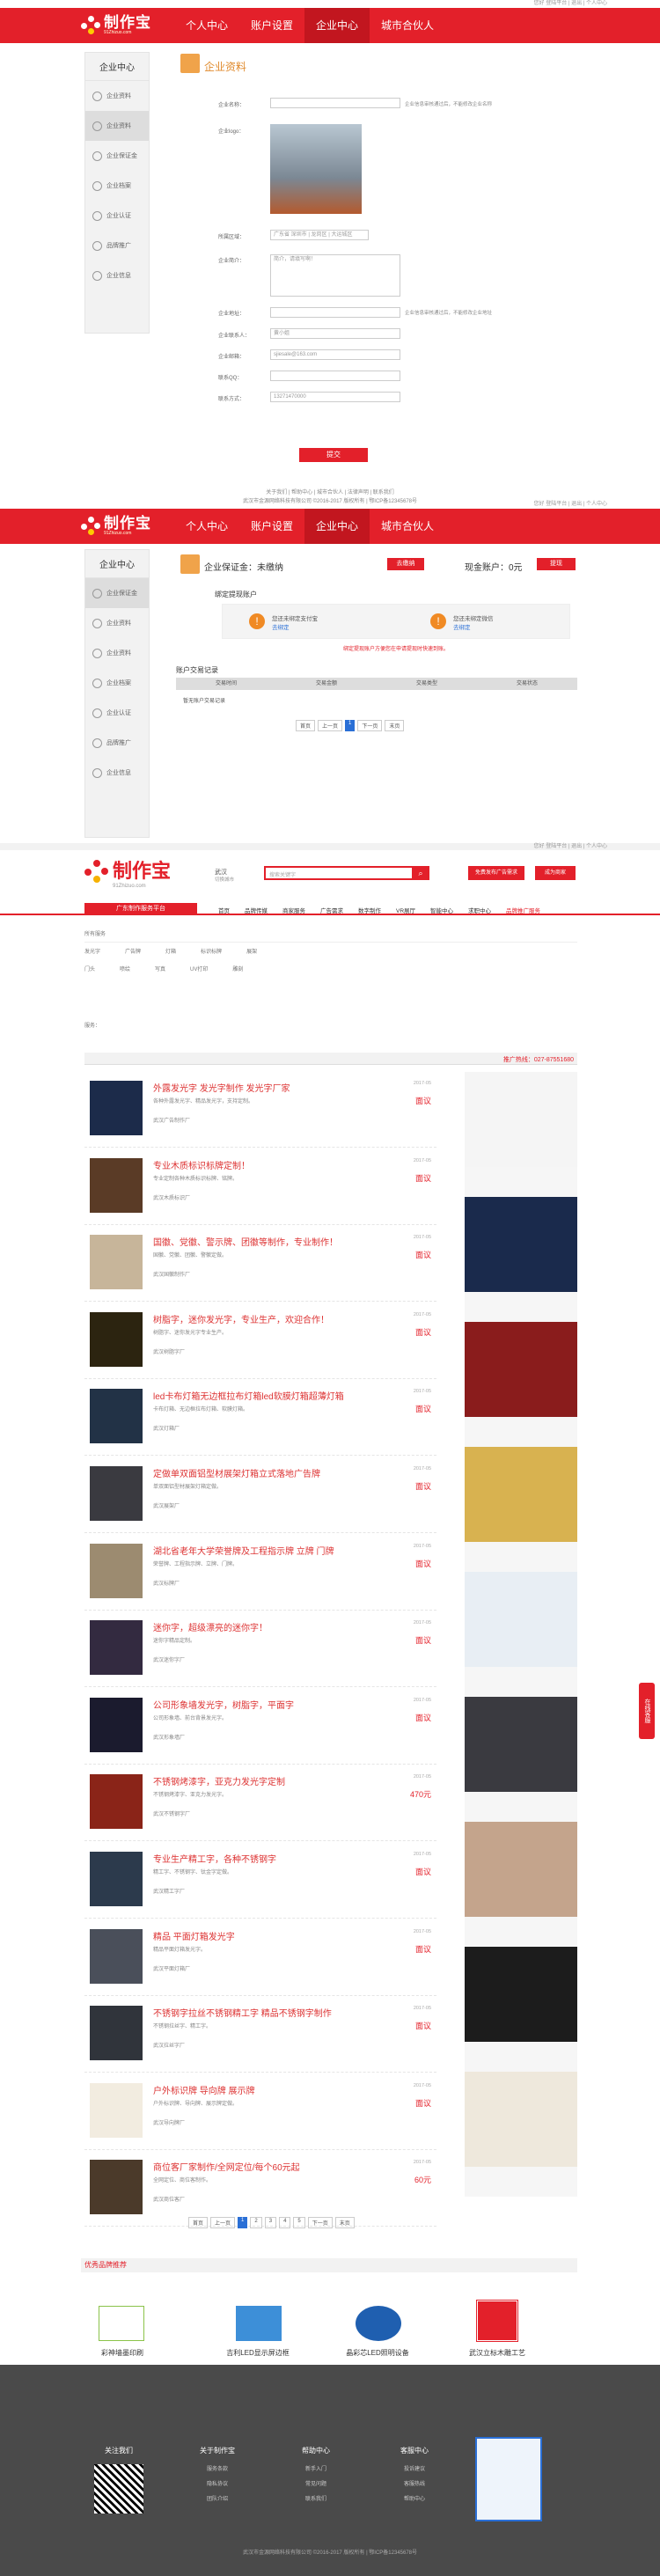 The width and height of the screenshot is (660, 2576). I want to click on nav-link: 智能中心, so click(442, 910).